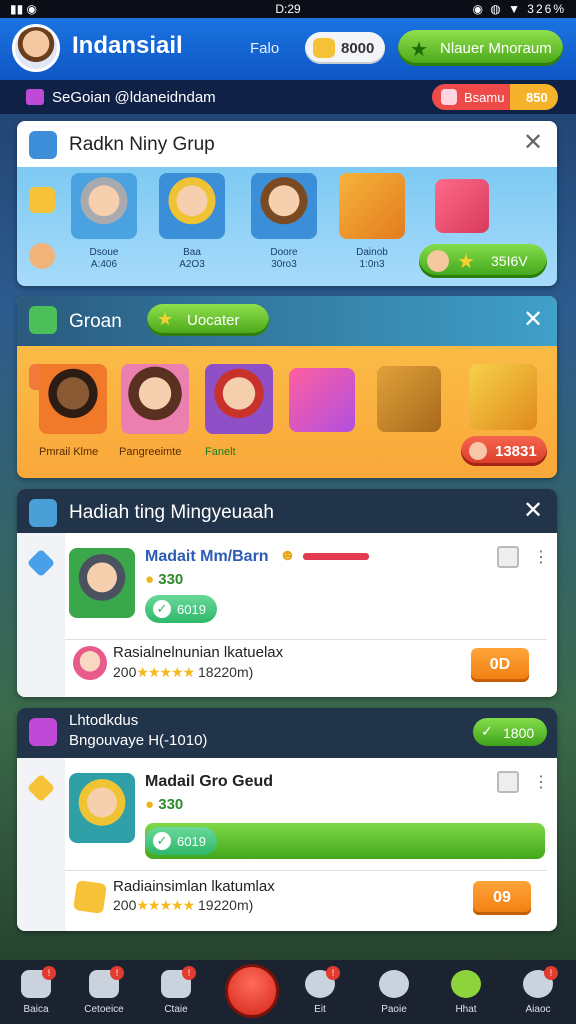  What do you see at coordinates (320, 1009) in the screenshot?
I see `nav-label: Eit` at bounding box center [320, 1009].